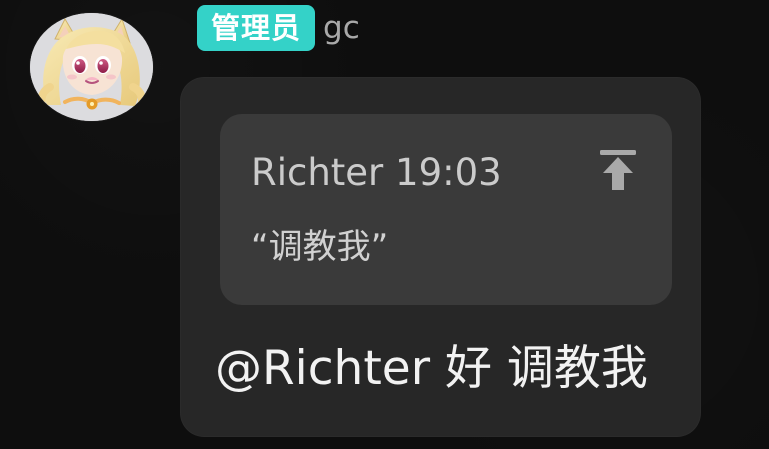 This screenshot has width=769, height=449. I want to click on sender-row: 管理员 gc, so click(278, 28).